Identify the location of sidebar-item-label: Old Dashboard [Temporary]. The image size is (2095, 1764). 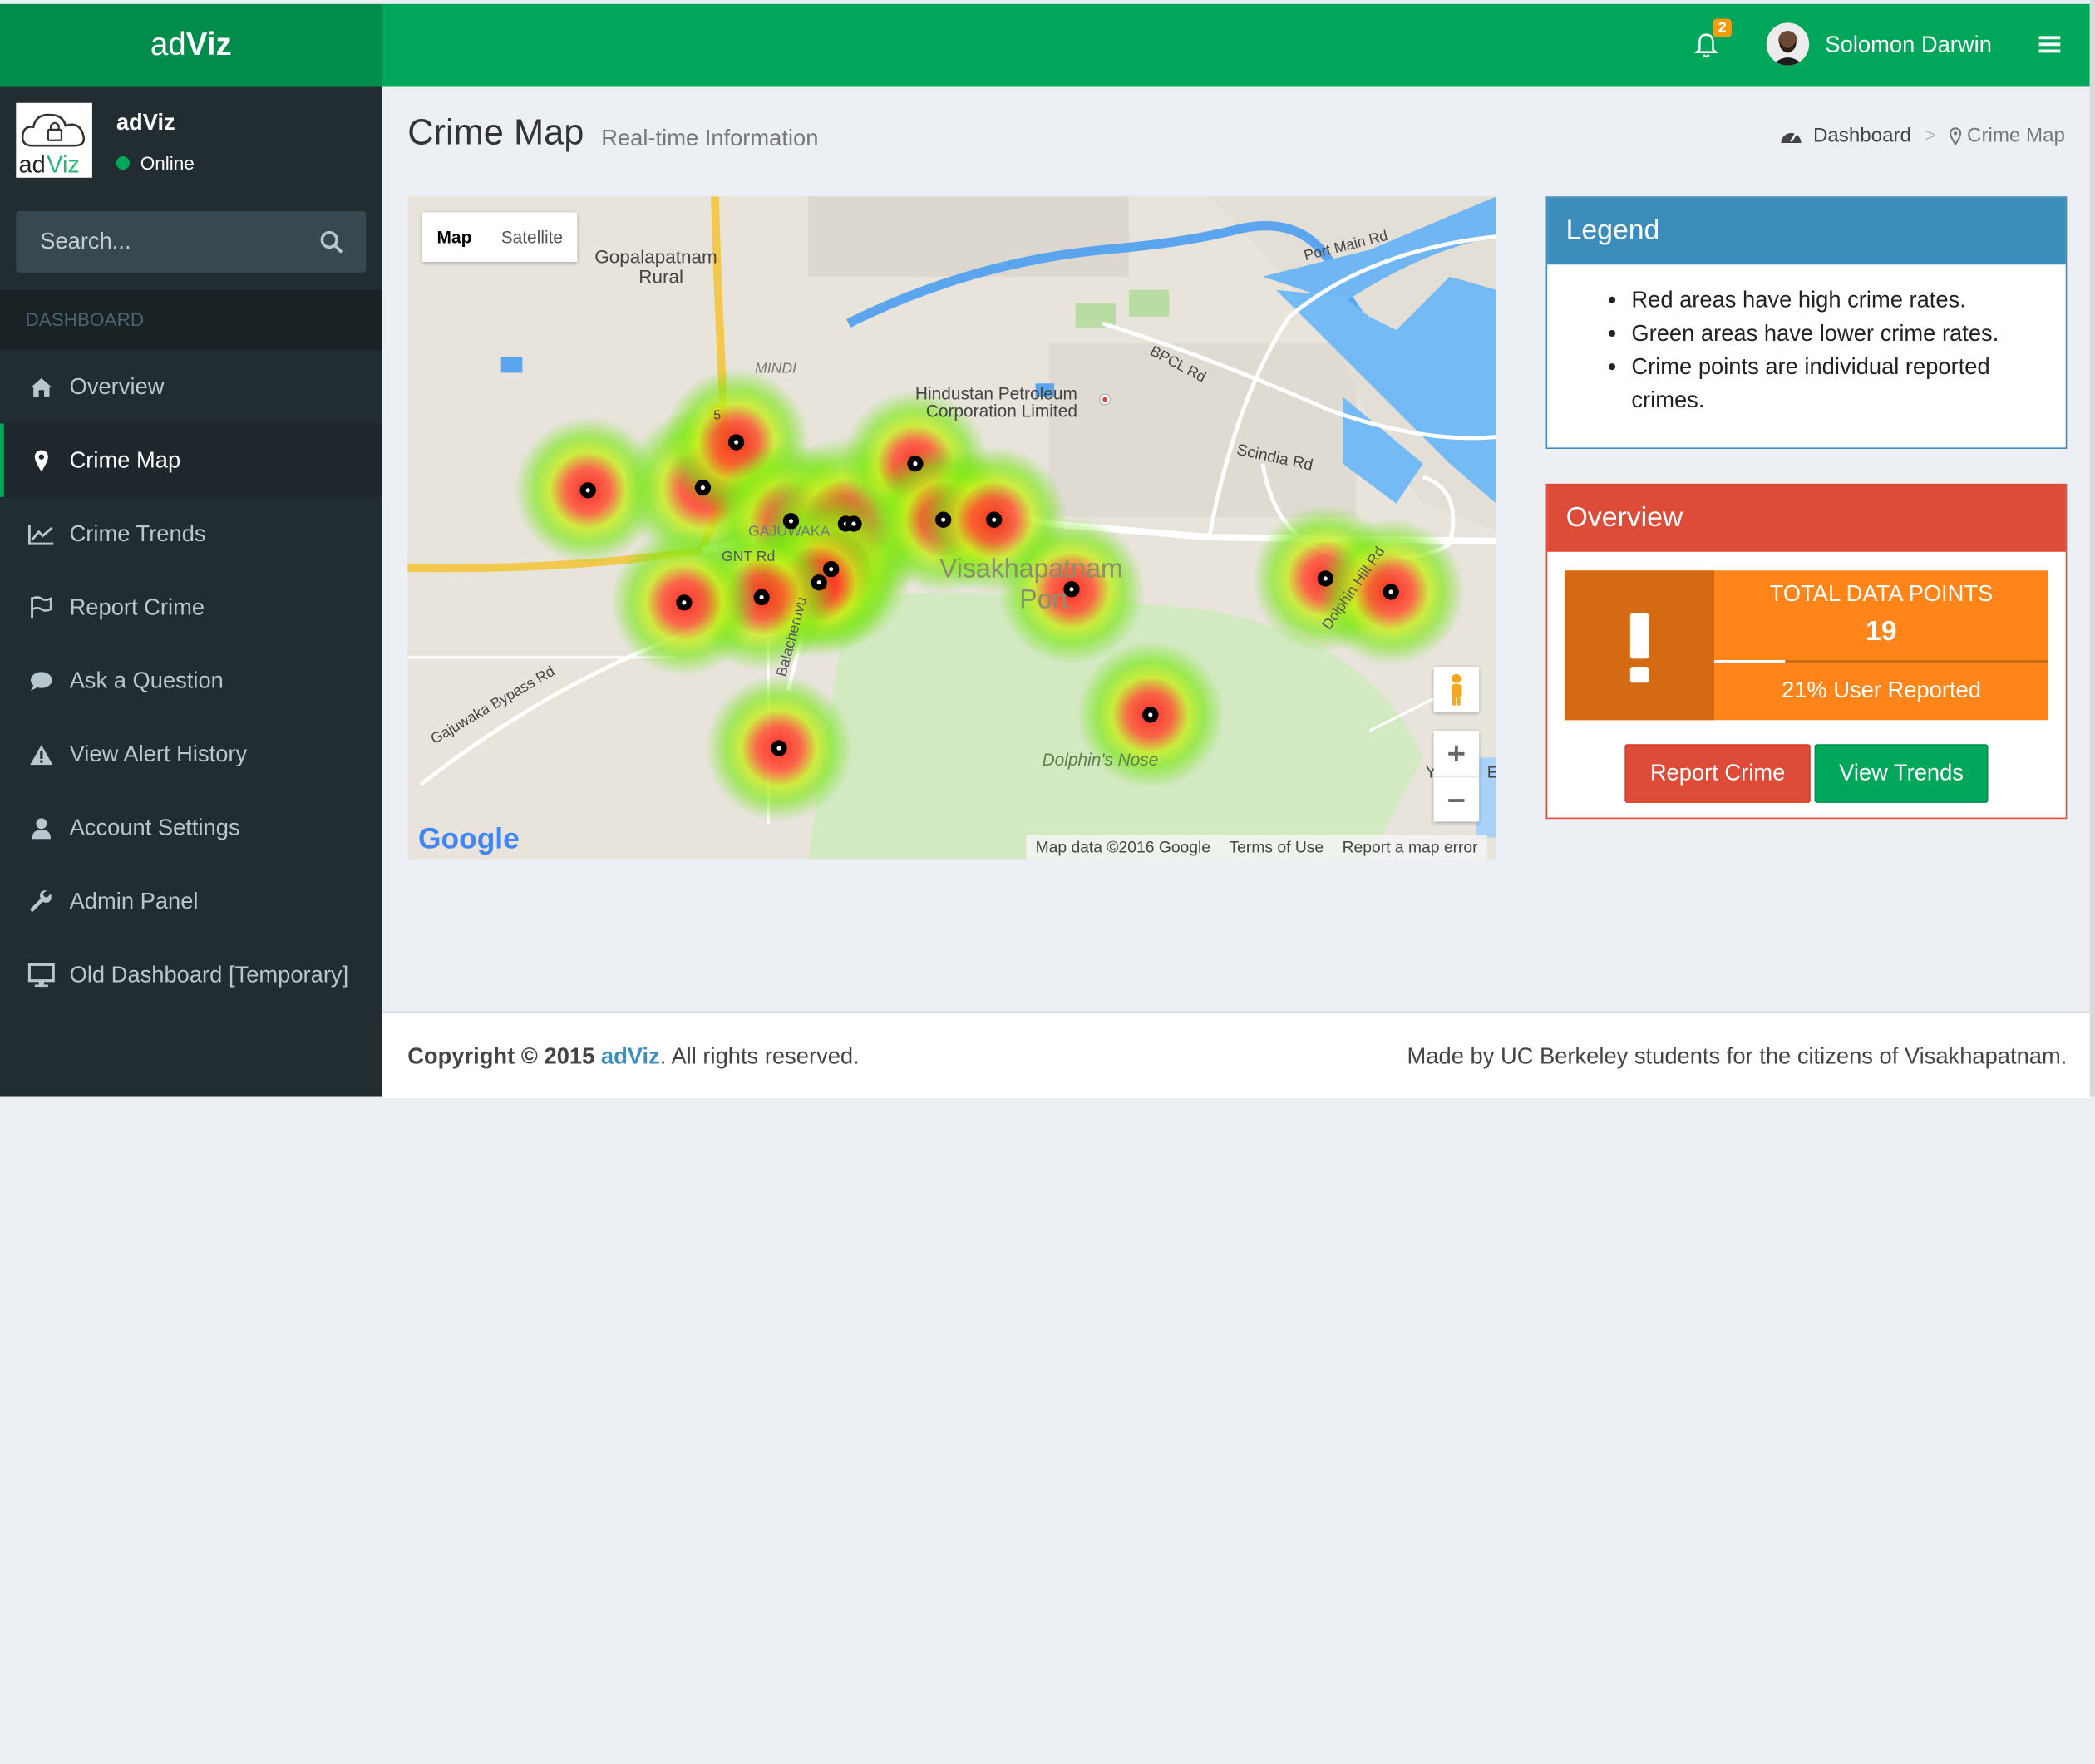
(209, 974).